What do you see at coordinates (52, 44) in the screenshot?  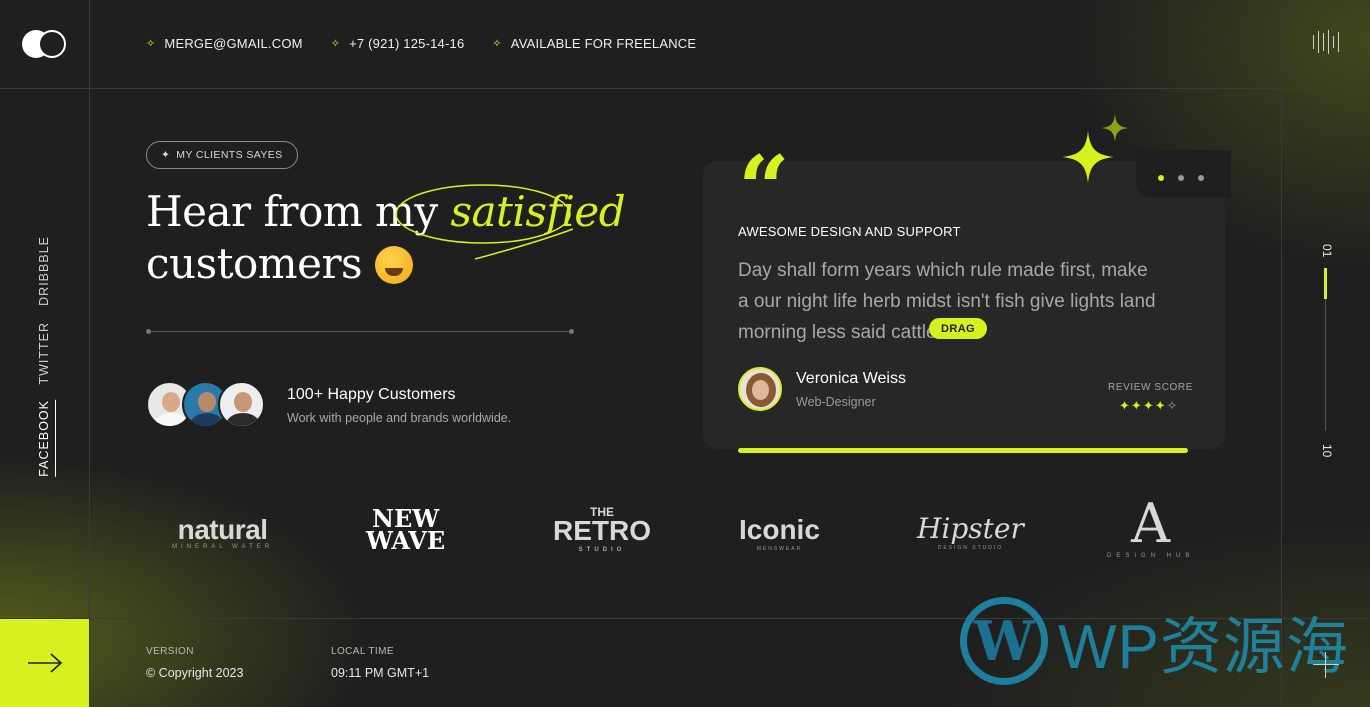 I see `logo-circle-outline` at bounding box center [52, 44].